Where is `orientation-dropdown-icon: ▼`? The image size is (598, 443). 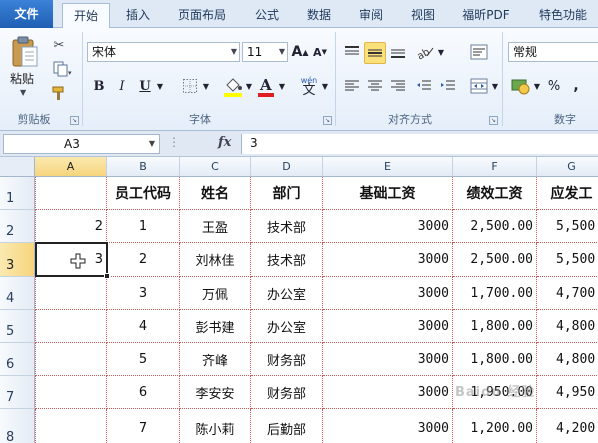 orientation-dropdown-icon: ▼ is located at coordinates (441, 52).